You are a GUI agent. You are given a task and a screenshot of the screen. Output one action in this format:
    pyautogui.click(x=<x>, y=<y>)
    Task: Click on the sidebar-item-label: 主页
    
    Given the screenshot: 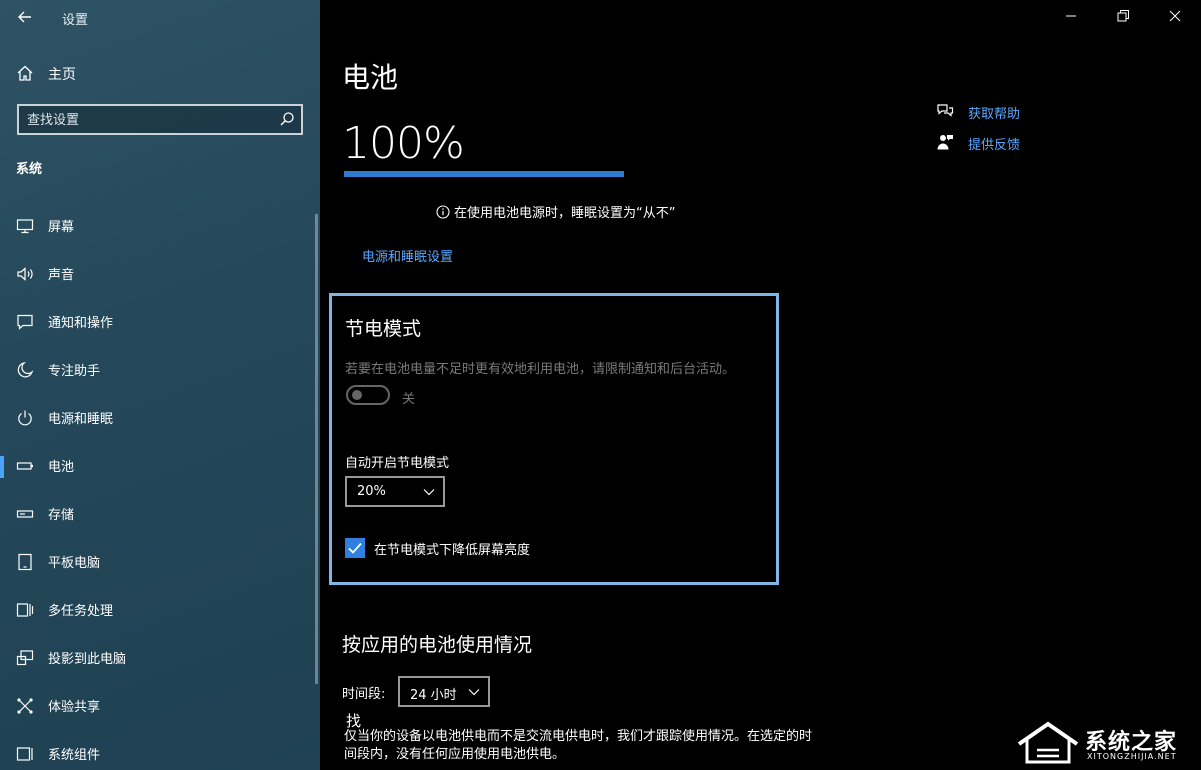 What is the action you would take?
    pyautogui.click(x=62, y=75)
    